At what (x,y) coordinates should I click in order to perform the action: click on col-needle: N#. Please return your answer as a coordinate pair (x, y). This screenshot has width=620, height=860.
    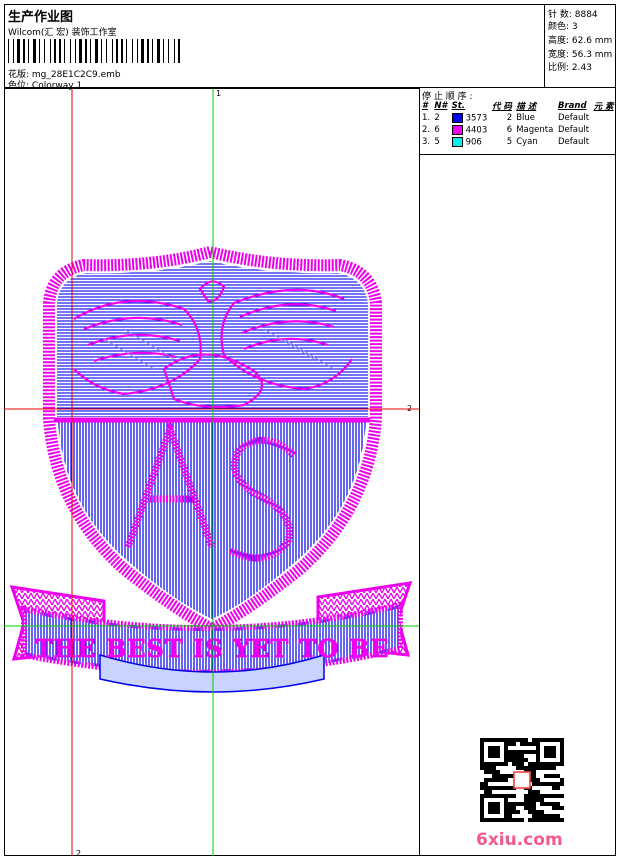
    Looking at the image, I should click on (441, 106).